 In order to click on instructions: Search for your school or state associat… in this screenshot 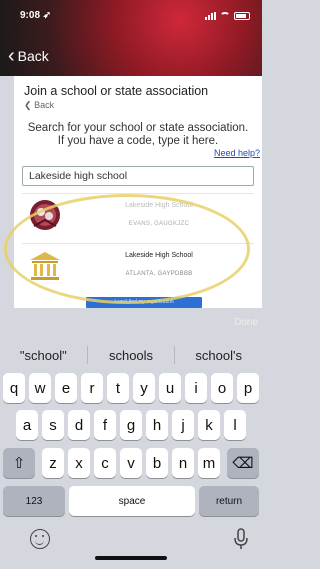, I will do `click(138, 135)`.